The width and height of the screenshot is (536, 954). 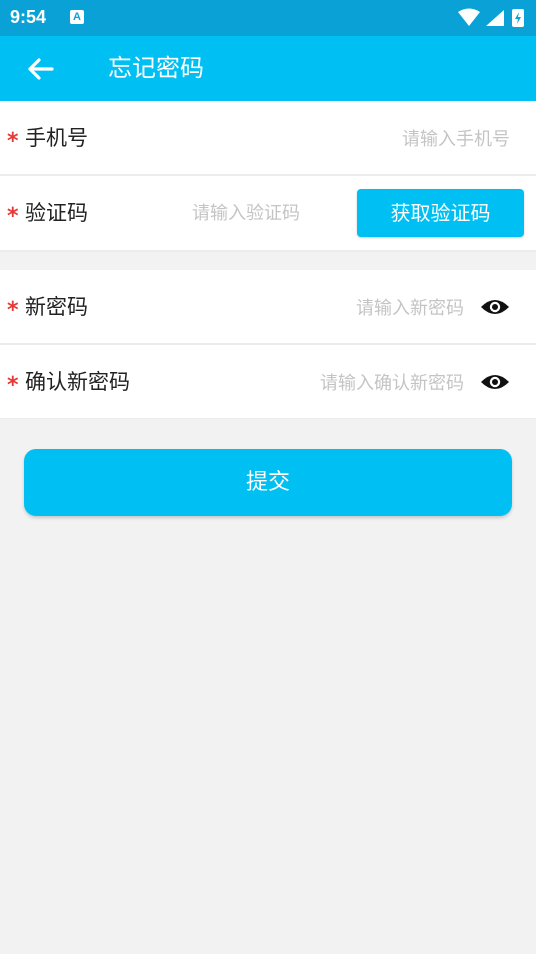 I want to click on code-row: * 验证码 请输入验证码 获取验证码, so click(x=268, y=213).